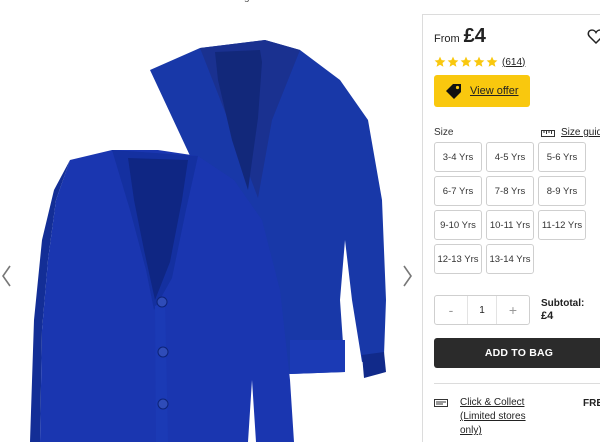  What do you see at coordinates (458, 191) in the screenshot?
I see `size-option: 6-7 Yrs` at bounding box center [458, 191].